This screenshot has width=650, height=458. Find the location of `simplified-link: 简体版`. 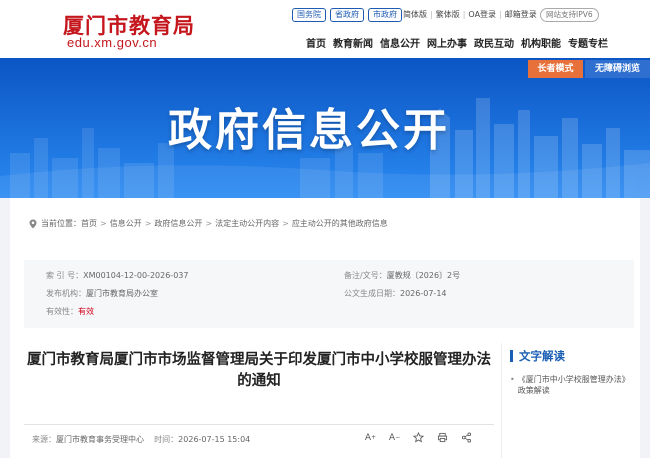

simplified-link: 简体版 is located at coordinates (415, 14).